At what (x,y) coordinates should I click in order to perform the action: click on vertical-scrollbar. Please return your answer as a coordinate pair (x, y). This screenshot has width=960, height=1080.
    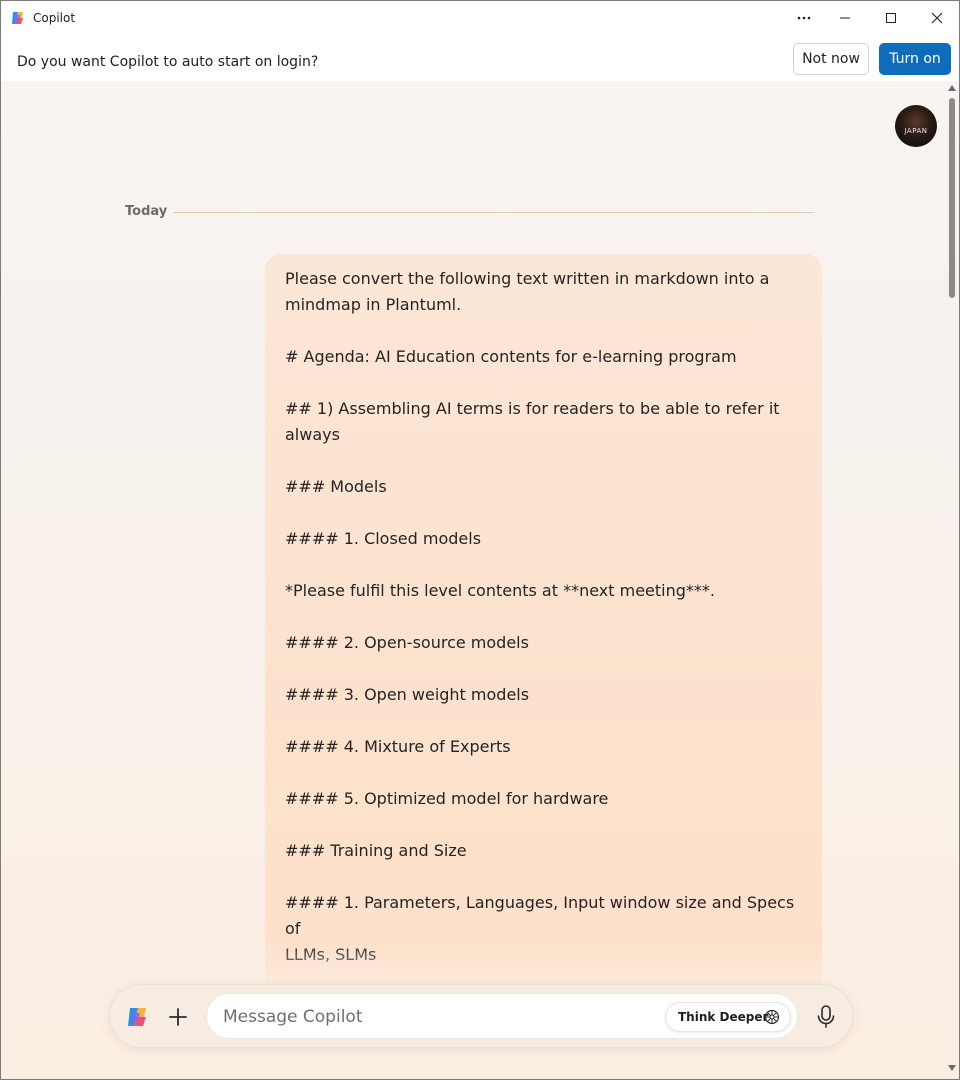
    Looking at the image, I should click on (952, 580).